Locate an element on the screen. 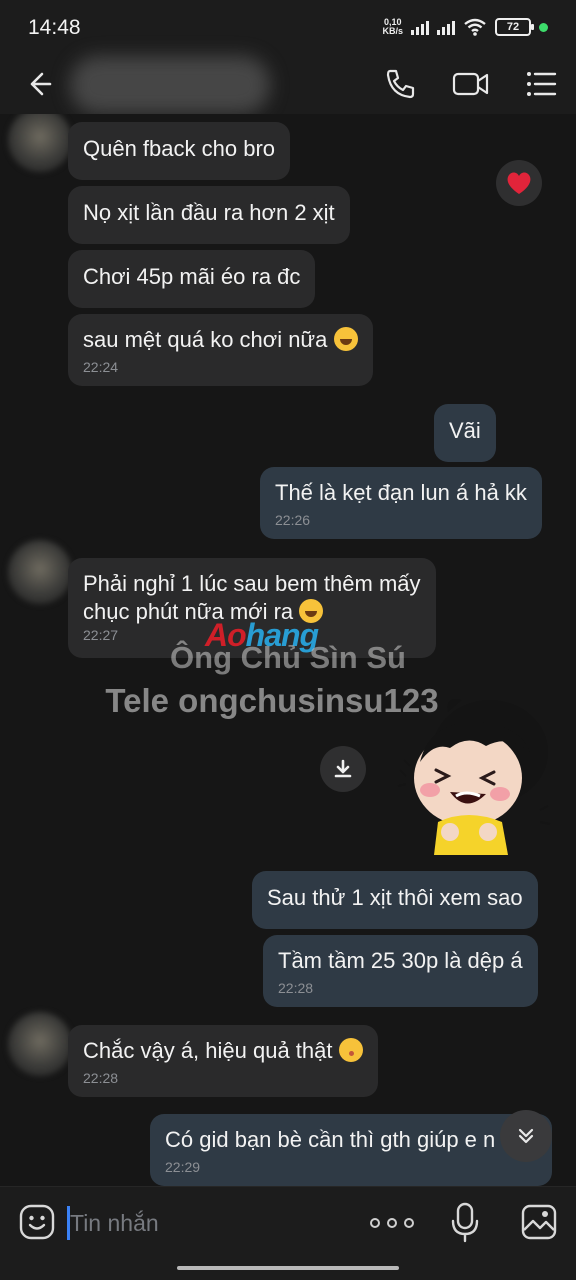  kissing-emoji-icon is located at coordinates (350, 1050).